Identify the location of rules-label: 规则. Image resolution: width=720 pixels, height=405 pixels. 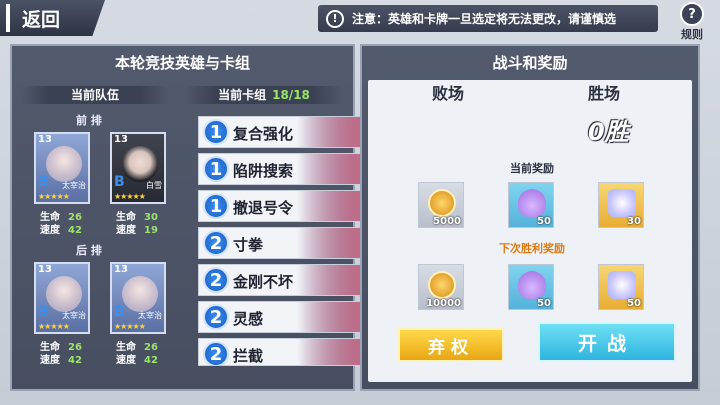
(692, 34).